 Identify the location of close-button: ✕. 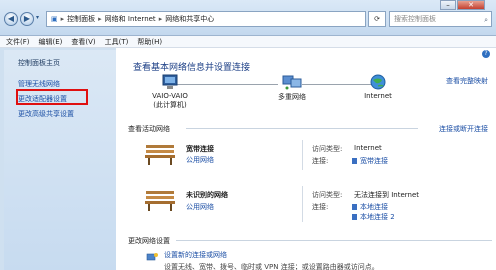
(471, 5).